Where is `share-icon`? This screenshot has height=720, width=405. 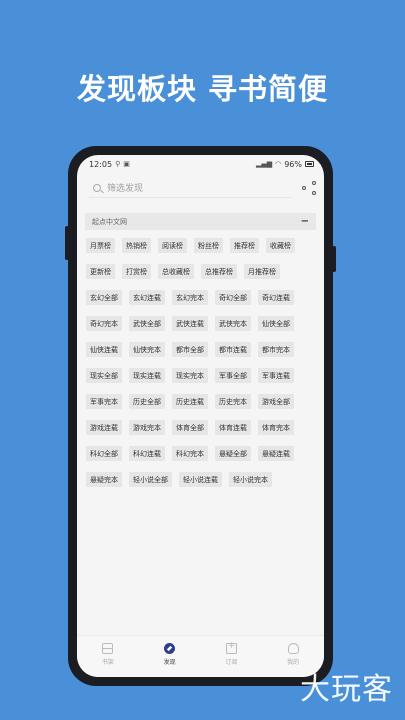 share-icon is located at coordinates (309, 188).